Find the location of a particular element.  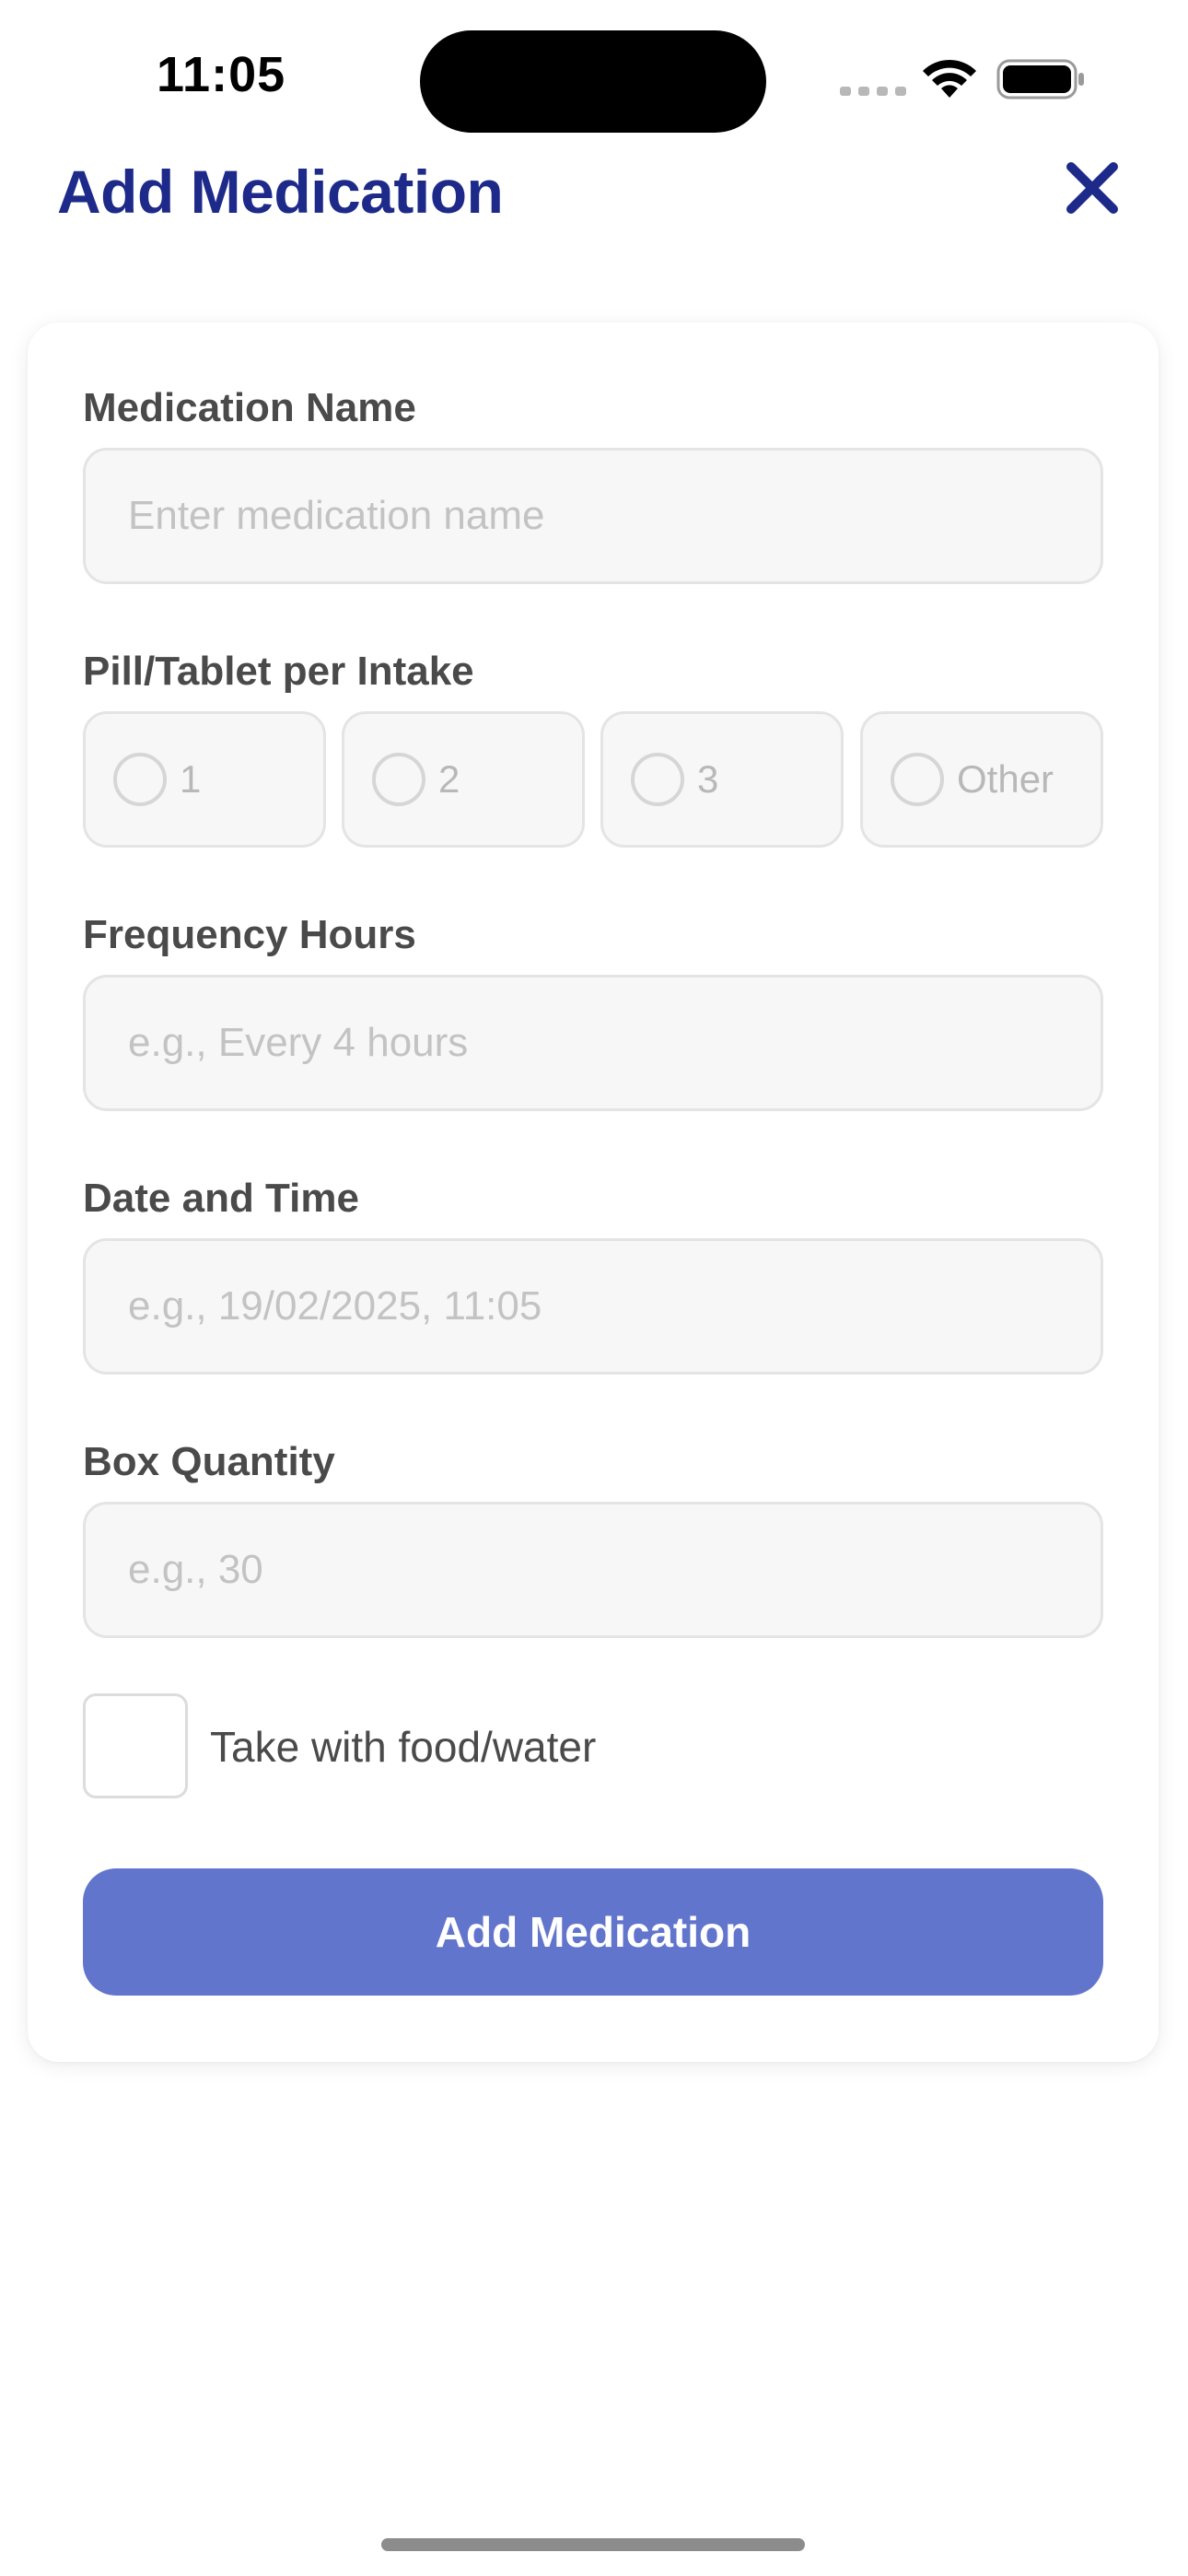

date-time-input is located at coordinates (593, 1306).